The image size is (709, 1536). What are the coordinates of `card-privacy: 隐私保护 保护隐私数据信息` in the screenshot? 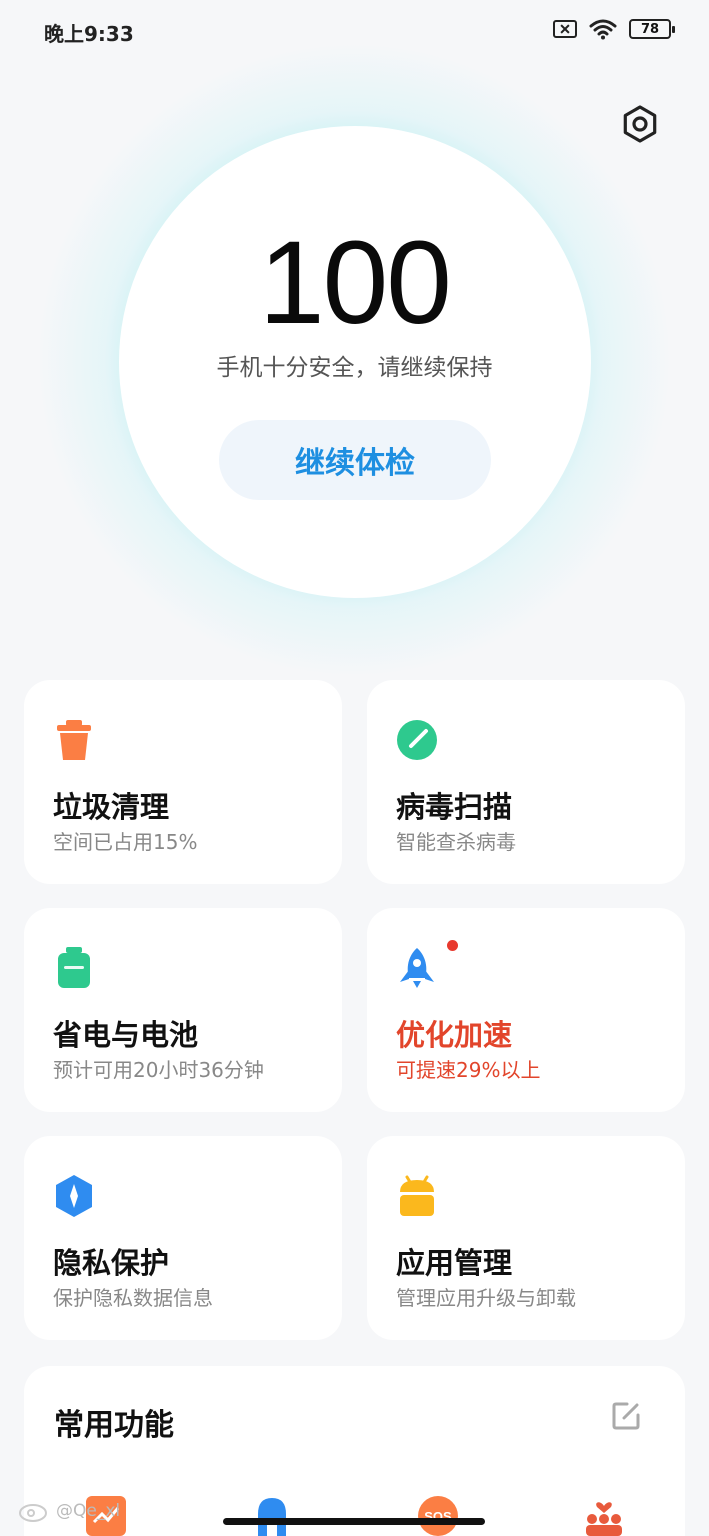 It's located at (183, 1238).